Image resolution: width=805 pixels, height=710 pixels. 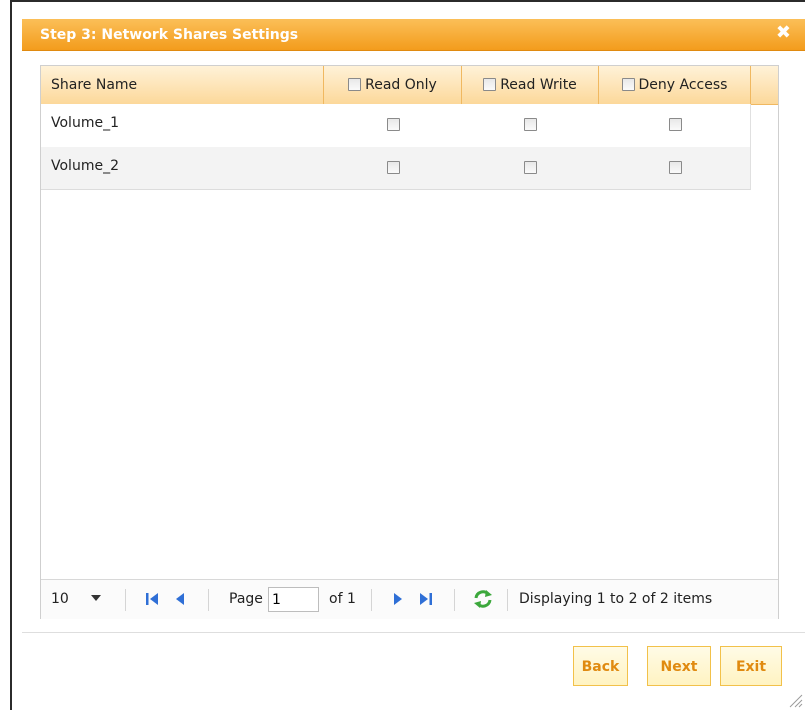 I want to click on first-page-icon, so click(x=152, y=599).